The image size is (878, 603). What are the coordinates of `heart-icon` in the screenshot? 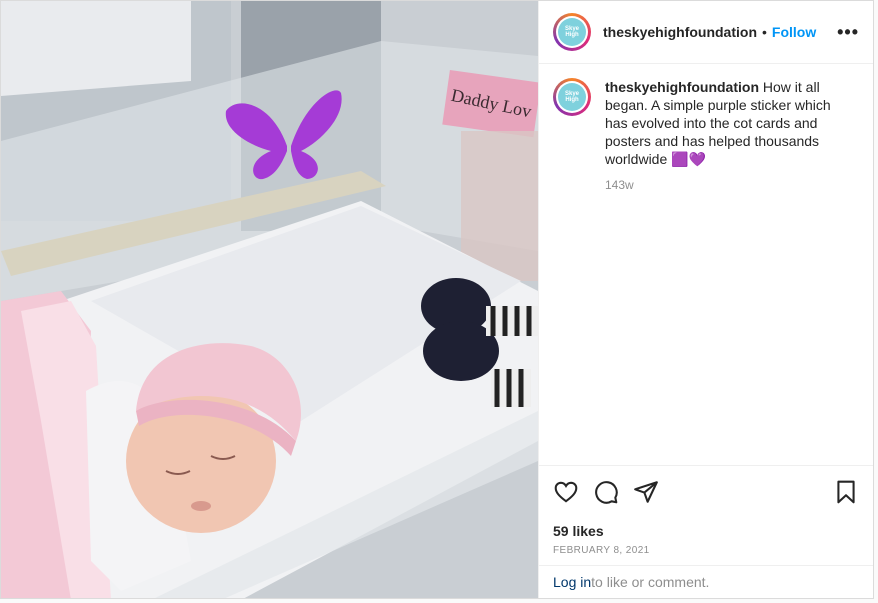 It's located at (566, 492).